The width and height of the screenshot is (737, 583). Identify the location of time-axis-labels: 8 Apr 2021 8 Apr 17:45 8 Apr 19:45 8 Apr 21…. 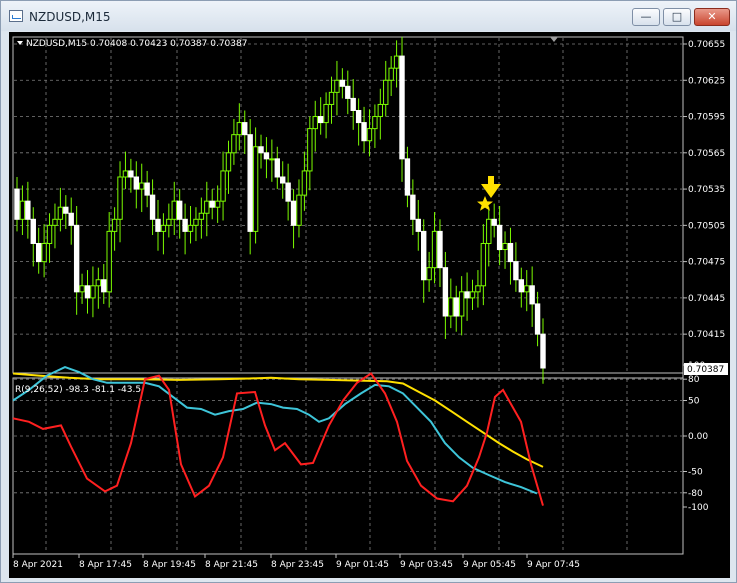
(296, 562).